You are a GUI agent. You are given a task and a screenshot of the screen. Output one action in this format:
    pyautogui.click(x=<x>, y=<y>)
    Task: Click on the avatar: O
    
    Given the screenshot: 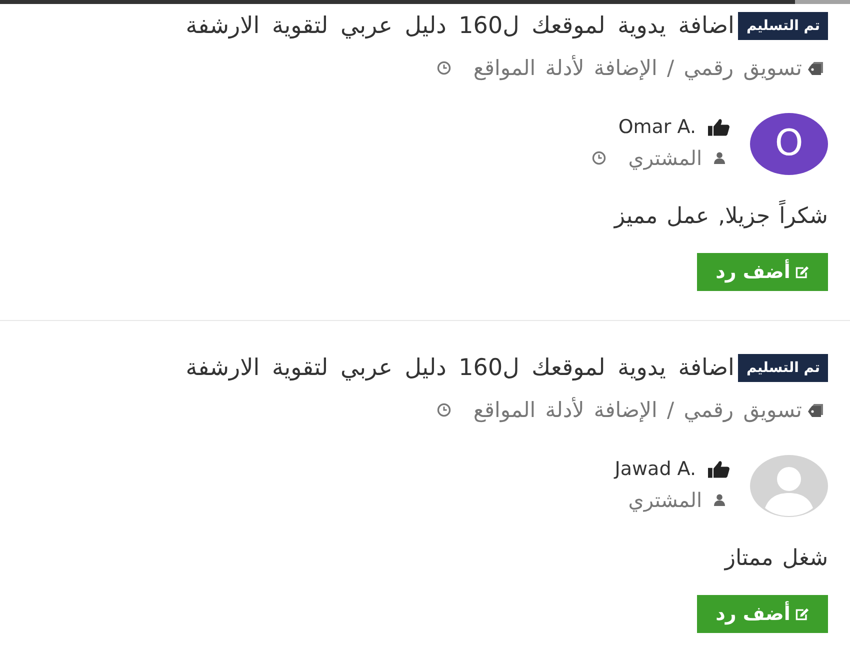 What is the action you would take?
    pyautogui.click(x=789, y=144)
    